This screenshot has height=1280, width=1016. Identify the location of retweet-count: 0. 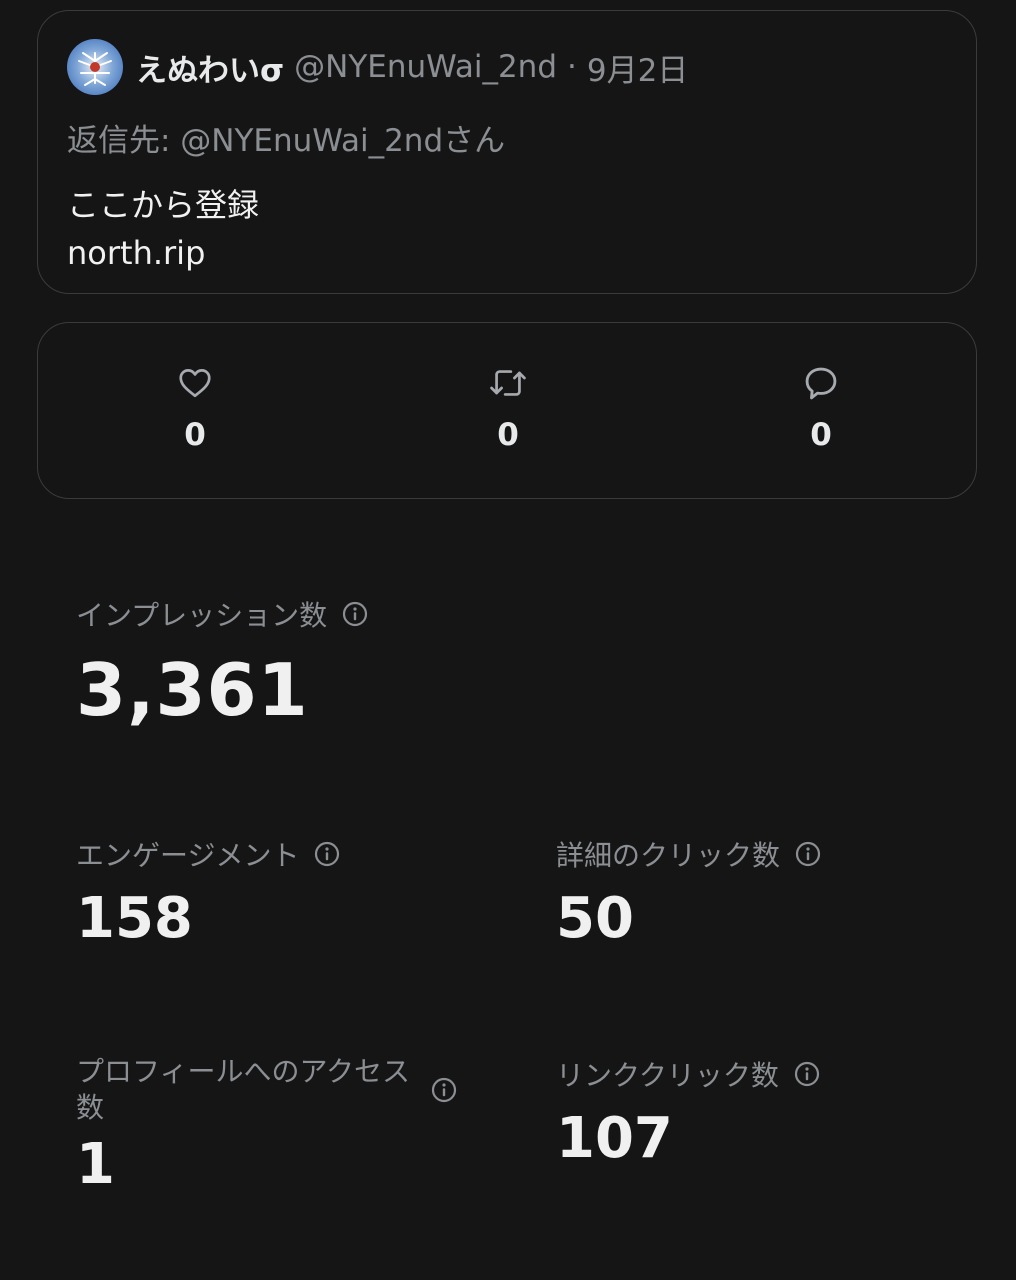
(508, 435).